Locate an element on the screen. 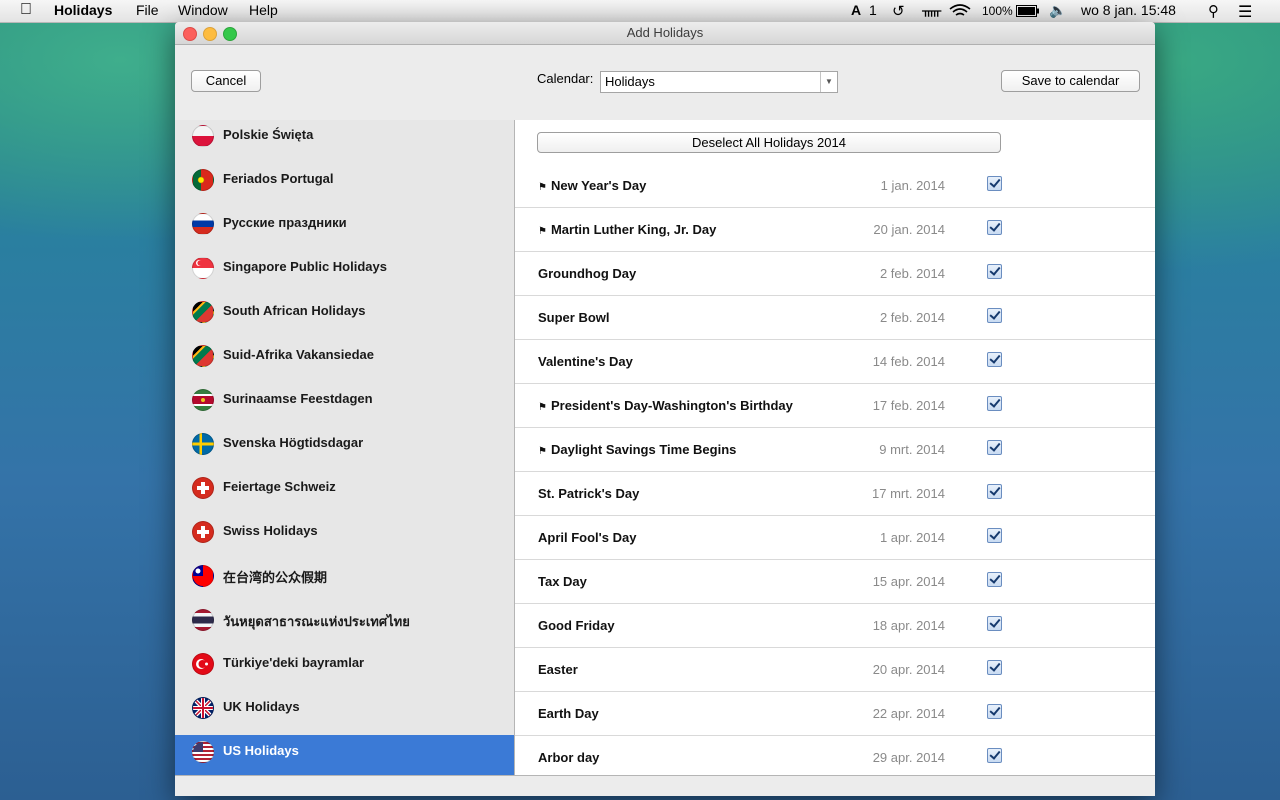  menu-app-name: Holidays is located at coordinates (83, 10).